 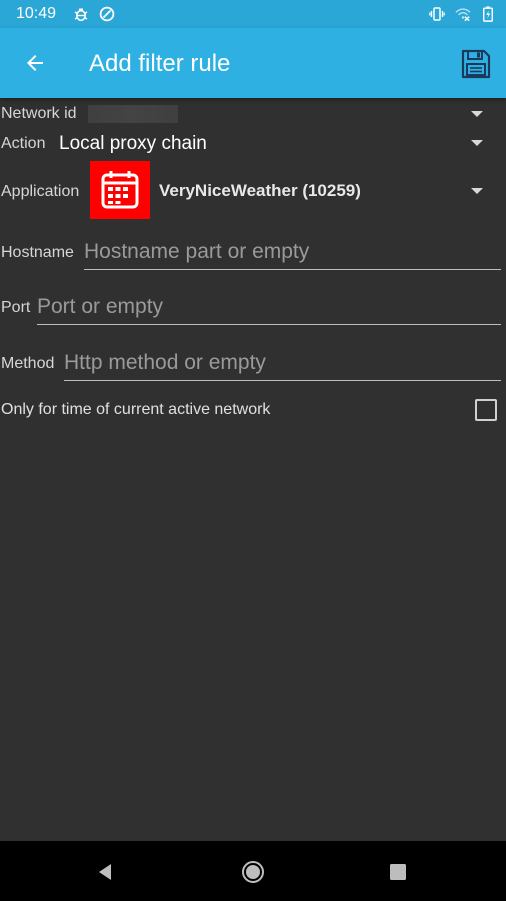 What do you see at coordinates (40, 191) in the screenshot?
I see `application-label: Application` at bounding box center [40, 191].